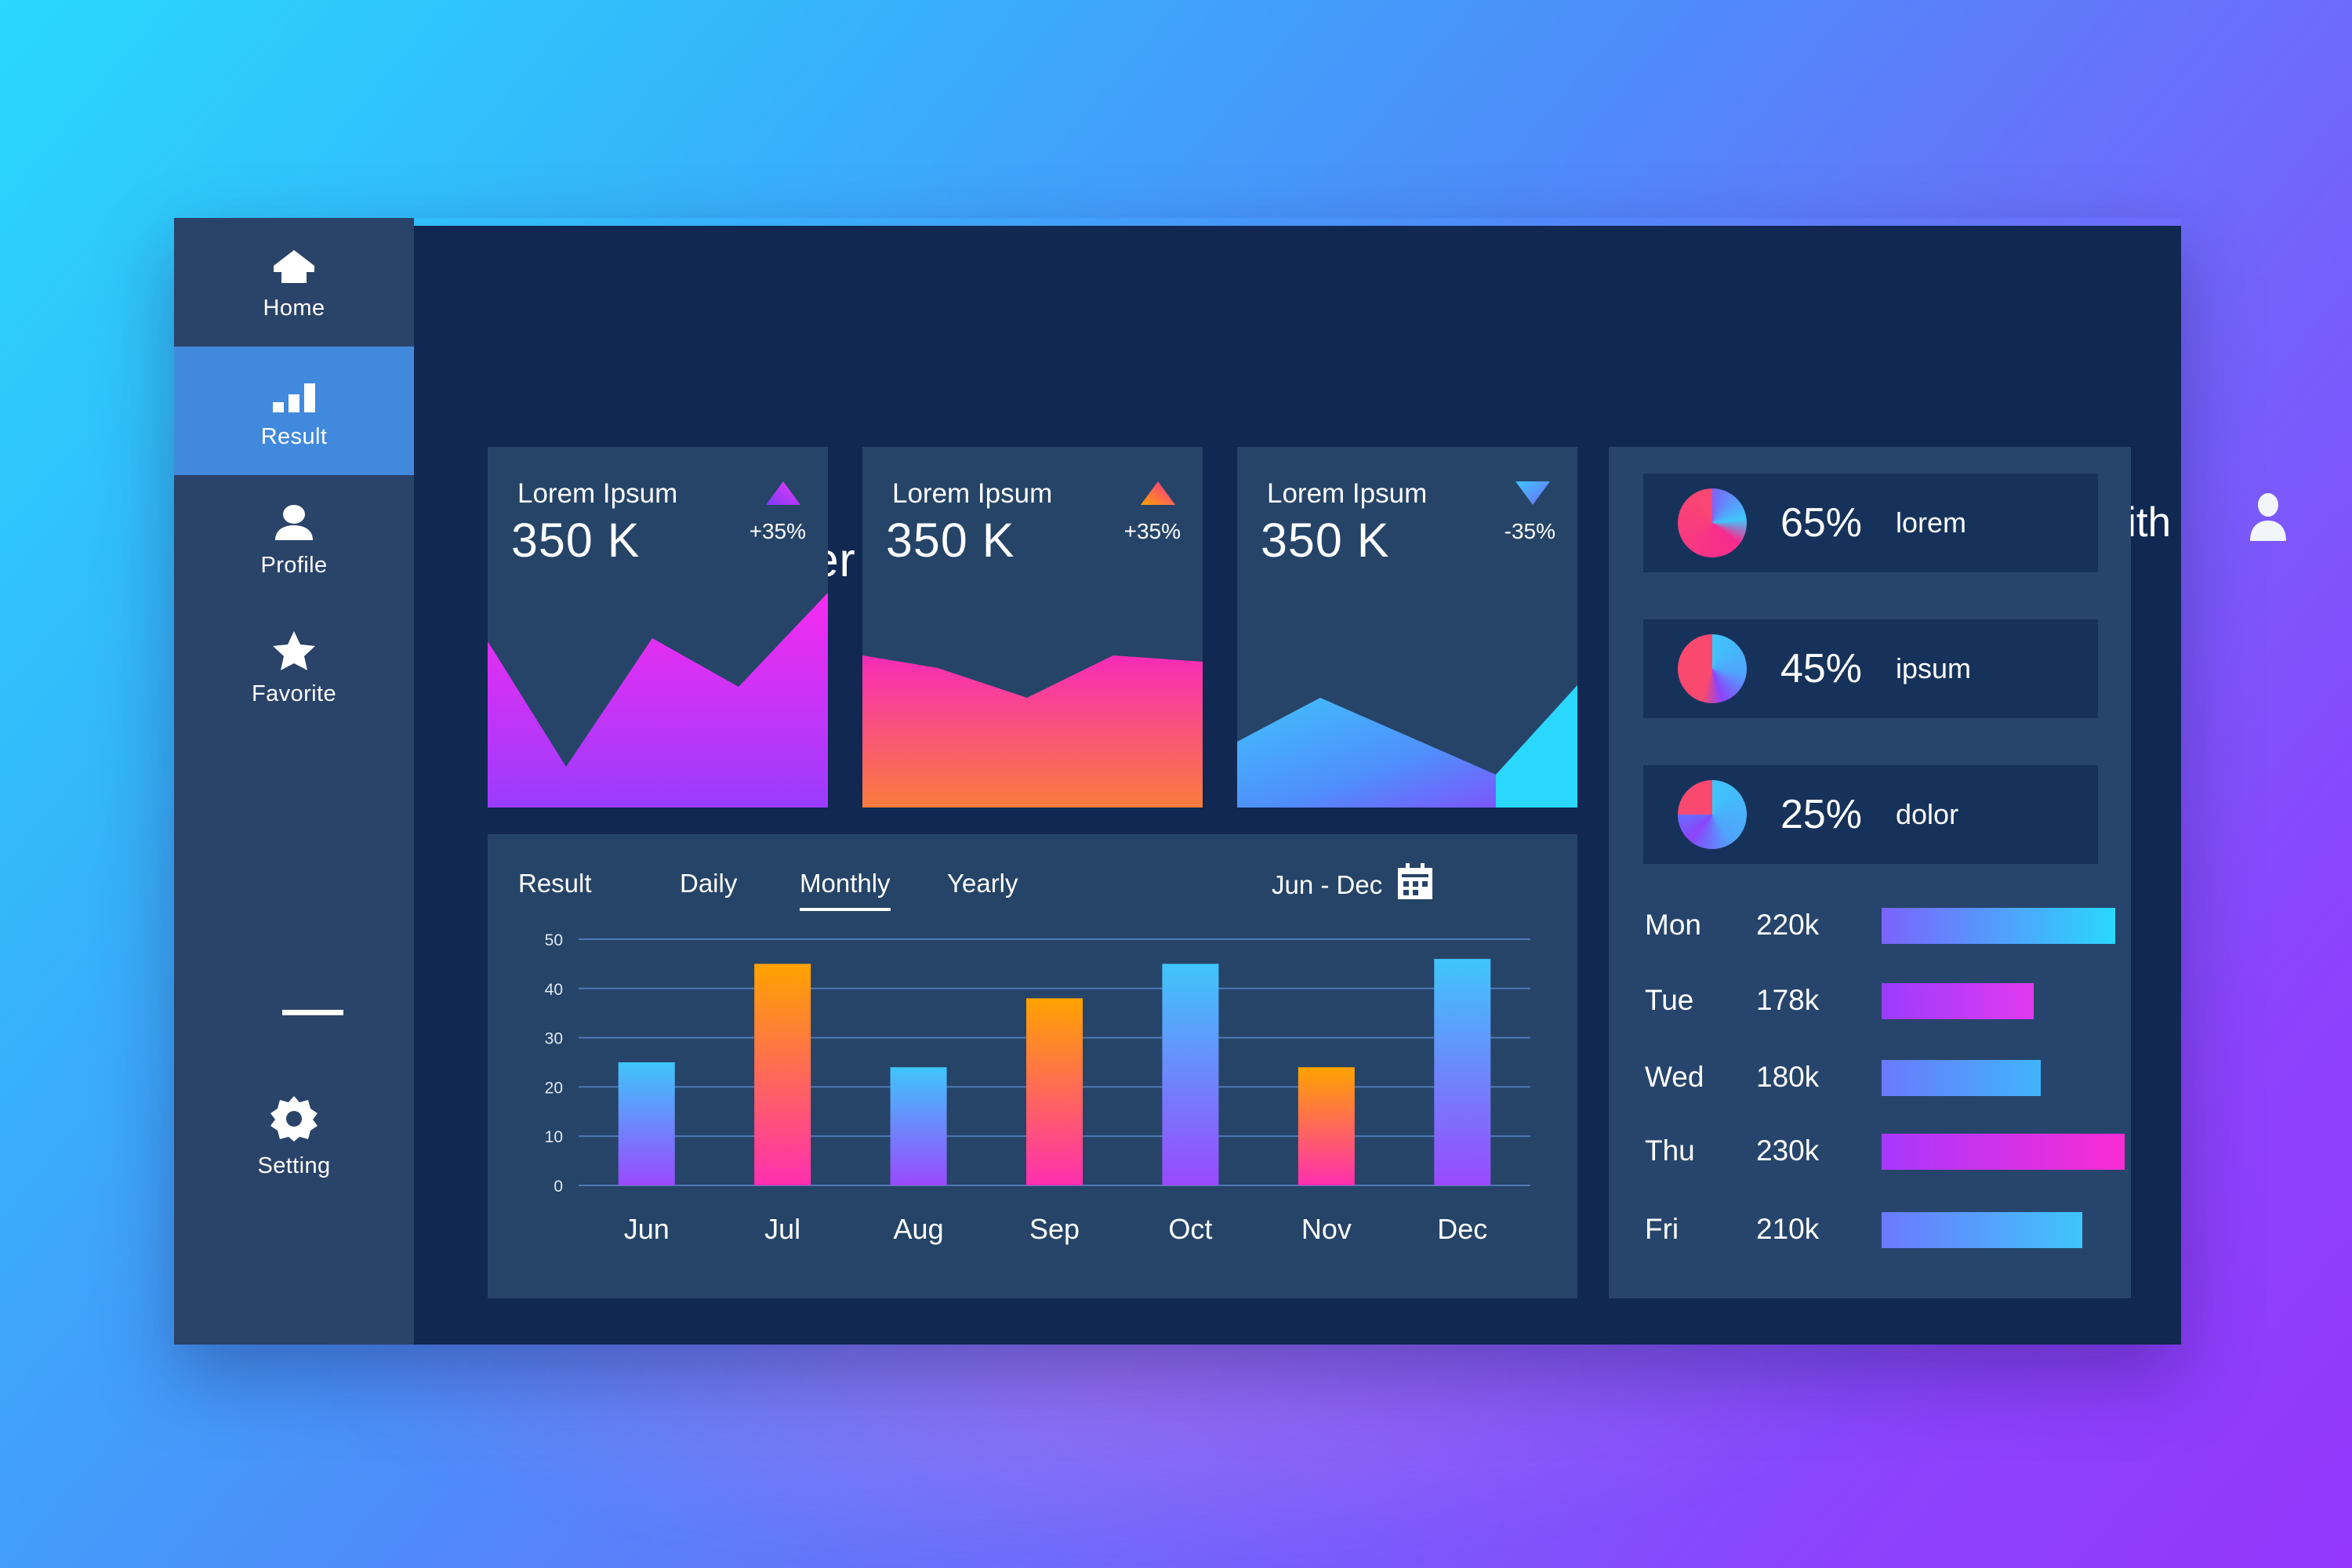  I want to click on weekly-row: Fri 210k, so click(1880, 1229).